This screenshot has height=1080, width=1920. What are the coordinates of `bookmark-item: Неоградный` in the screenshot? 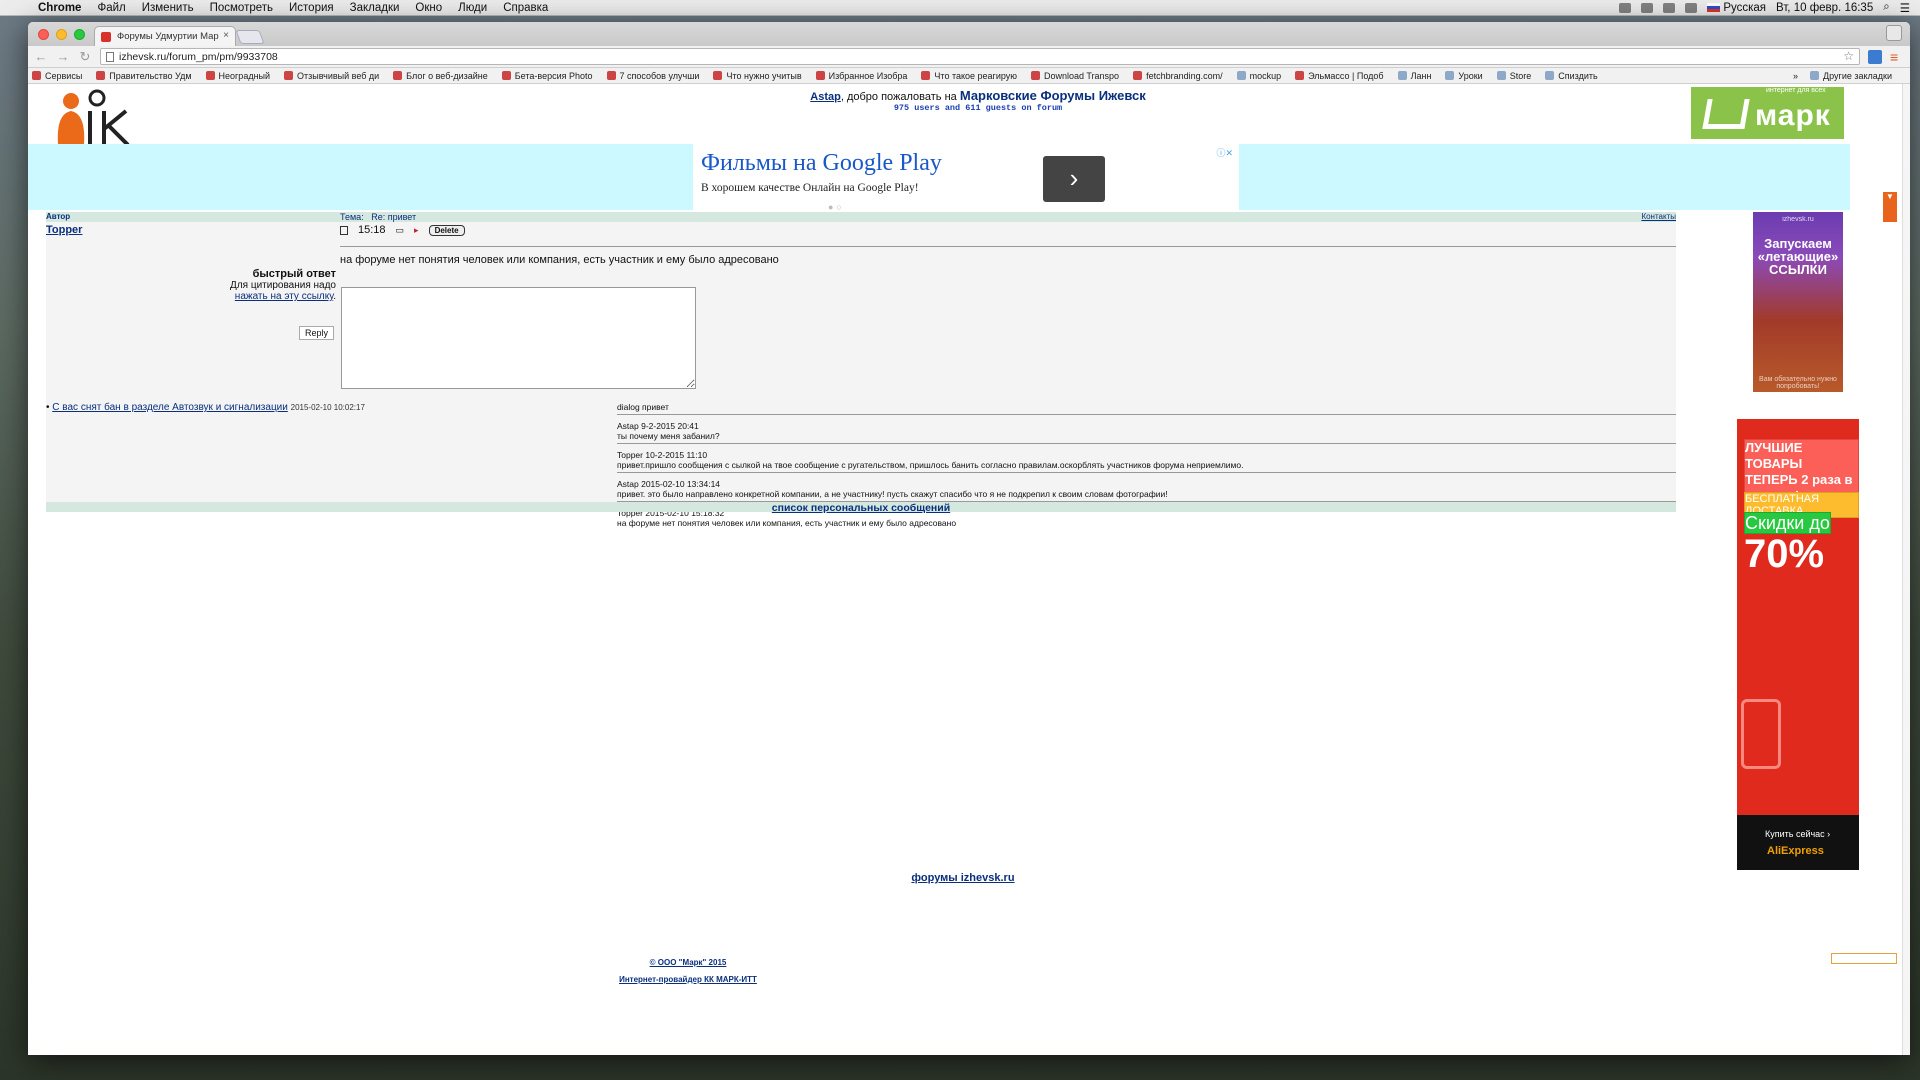 It's located at (237, 76).